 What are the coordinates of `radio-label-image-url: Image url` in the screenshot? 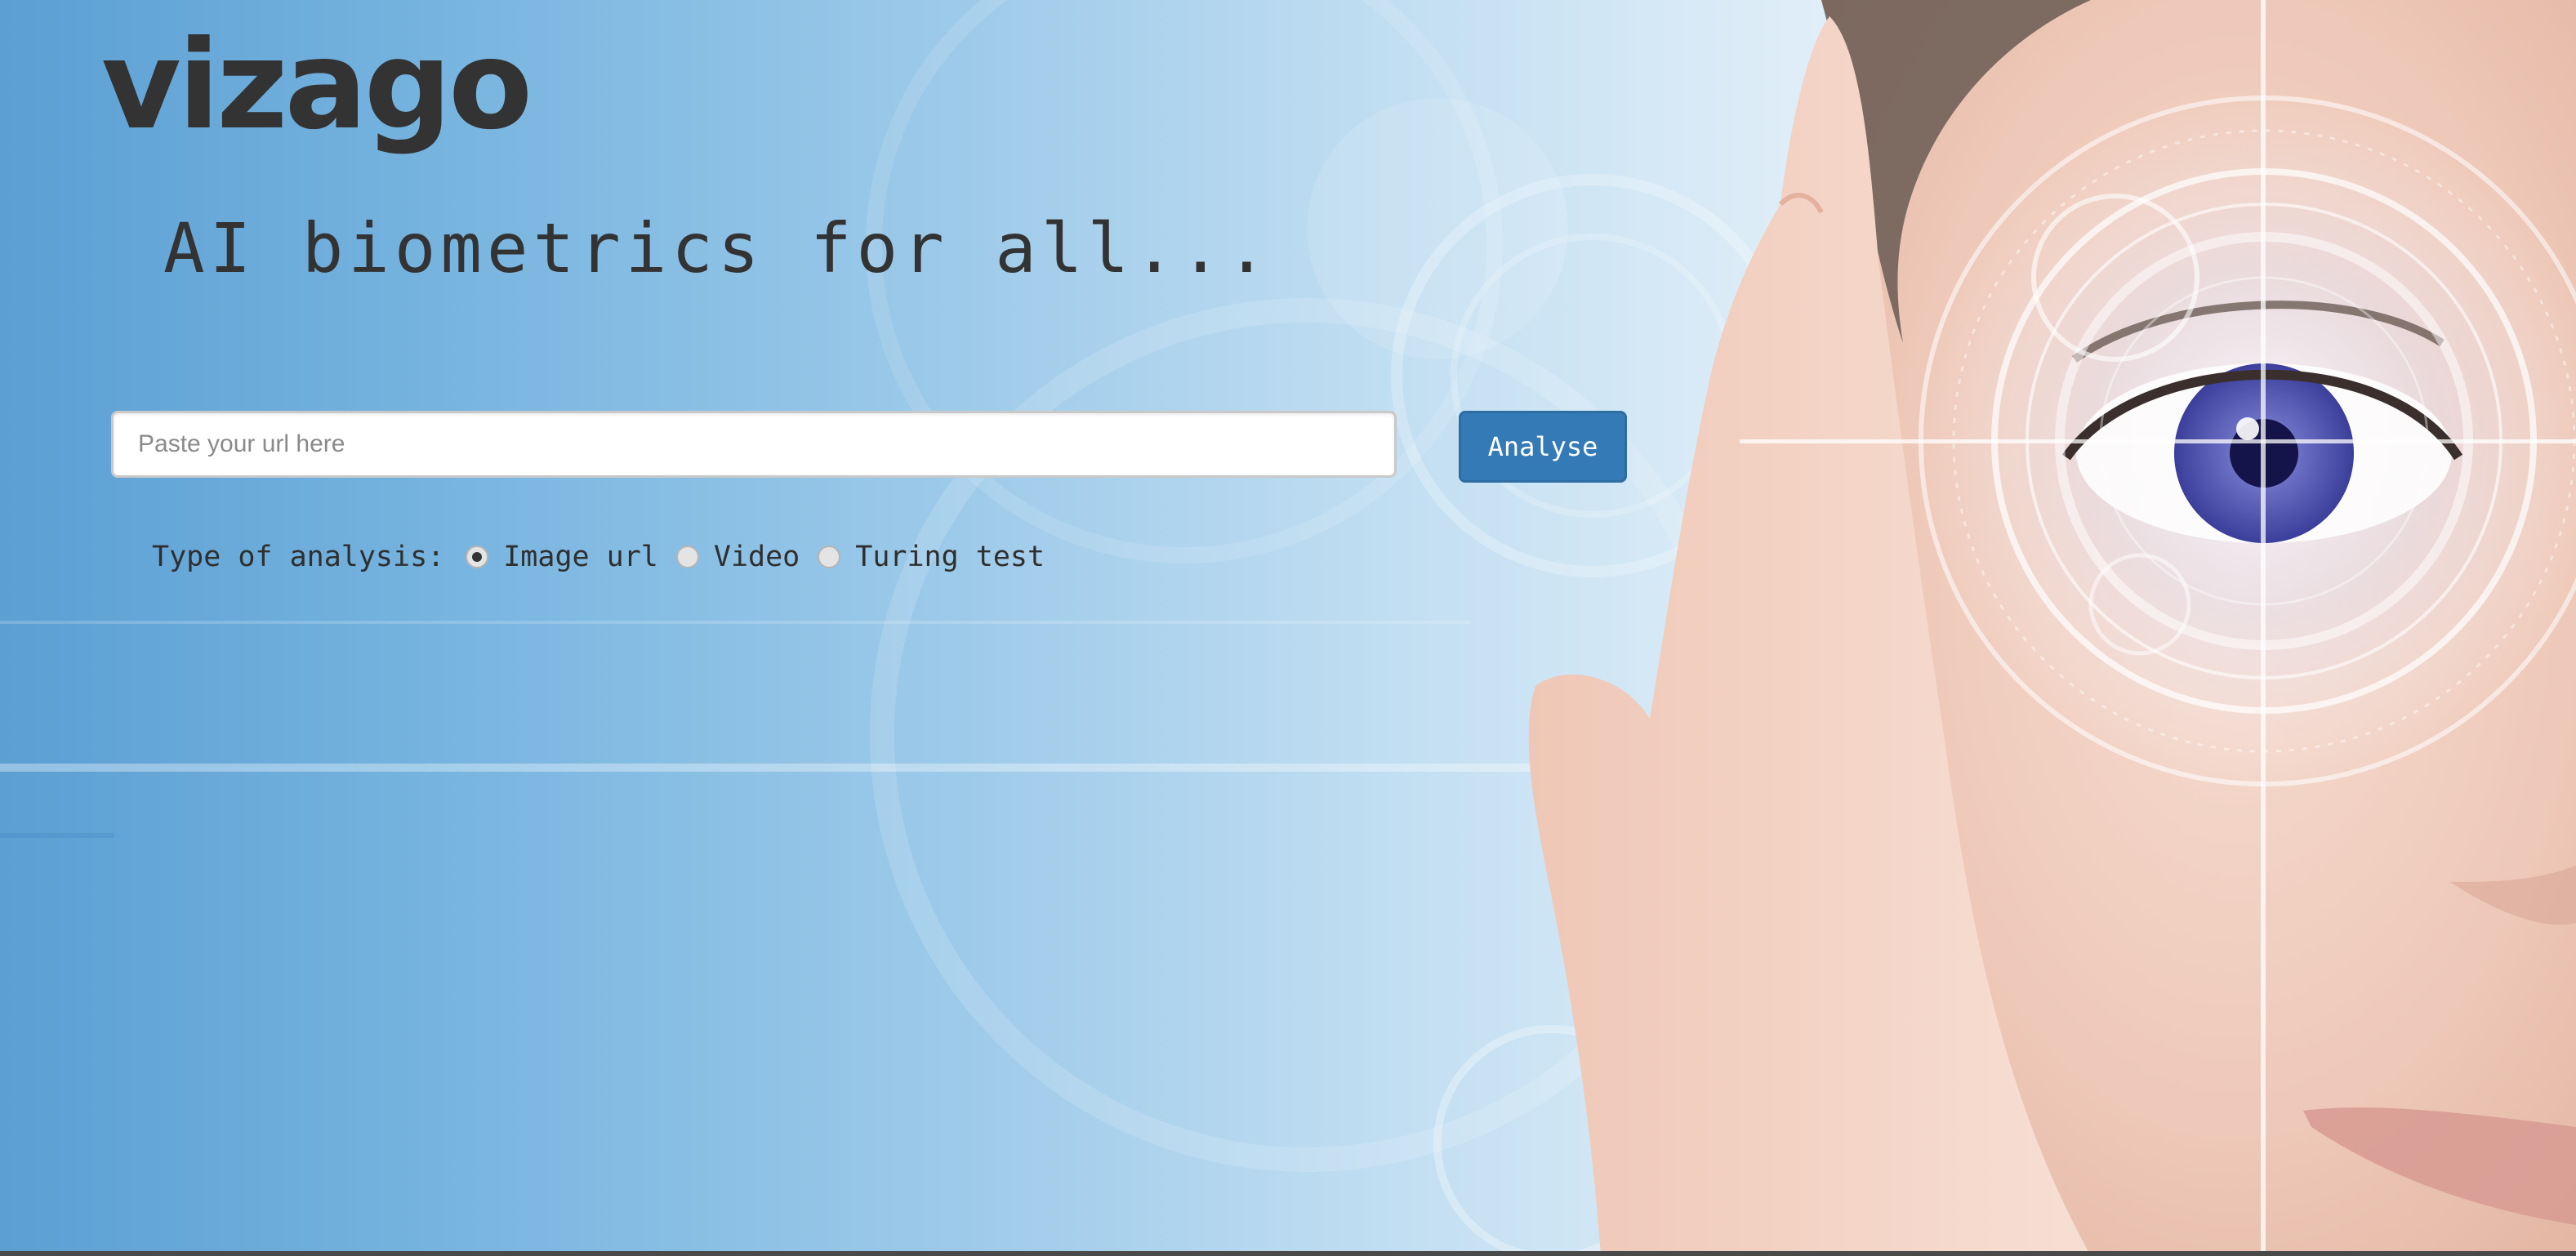 It's located at (580, 557).